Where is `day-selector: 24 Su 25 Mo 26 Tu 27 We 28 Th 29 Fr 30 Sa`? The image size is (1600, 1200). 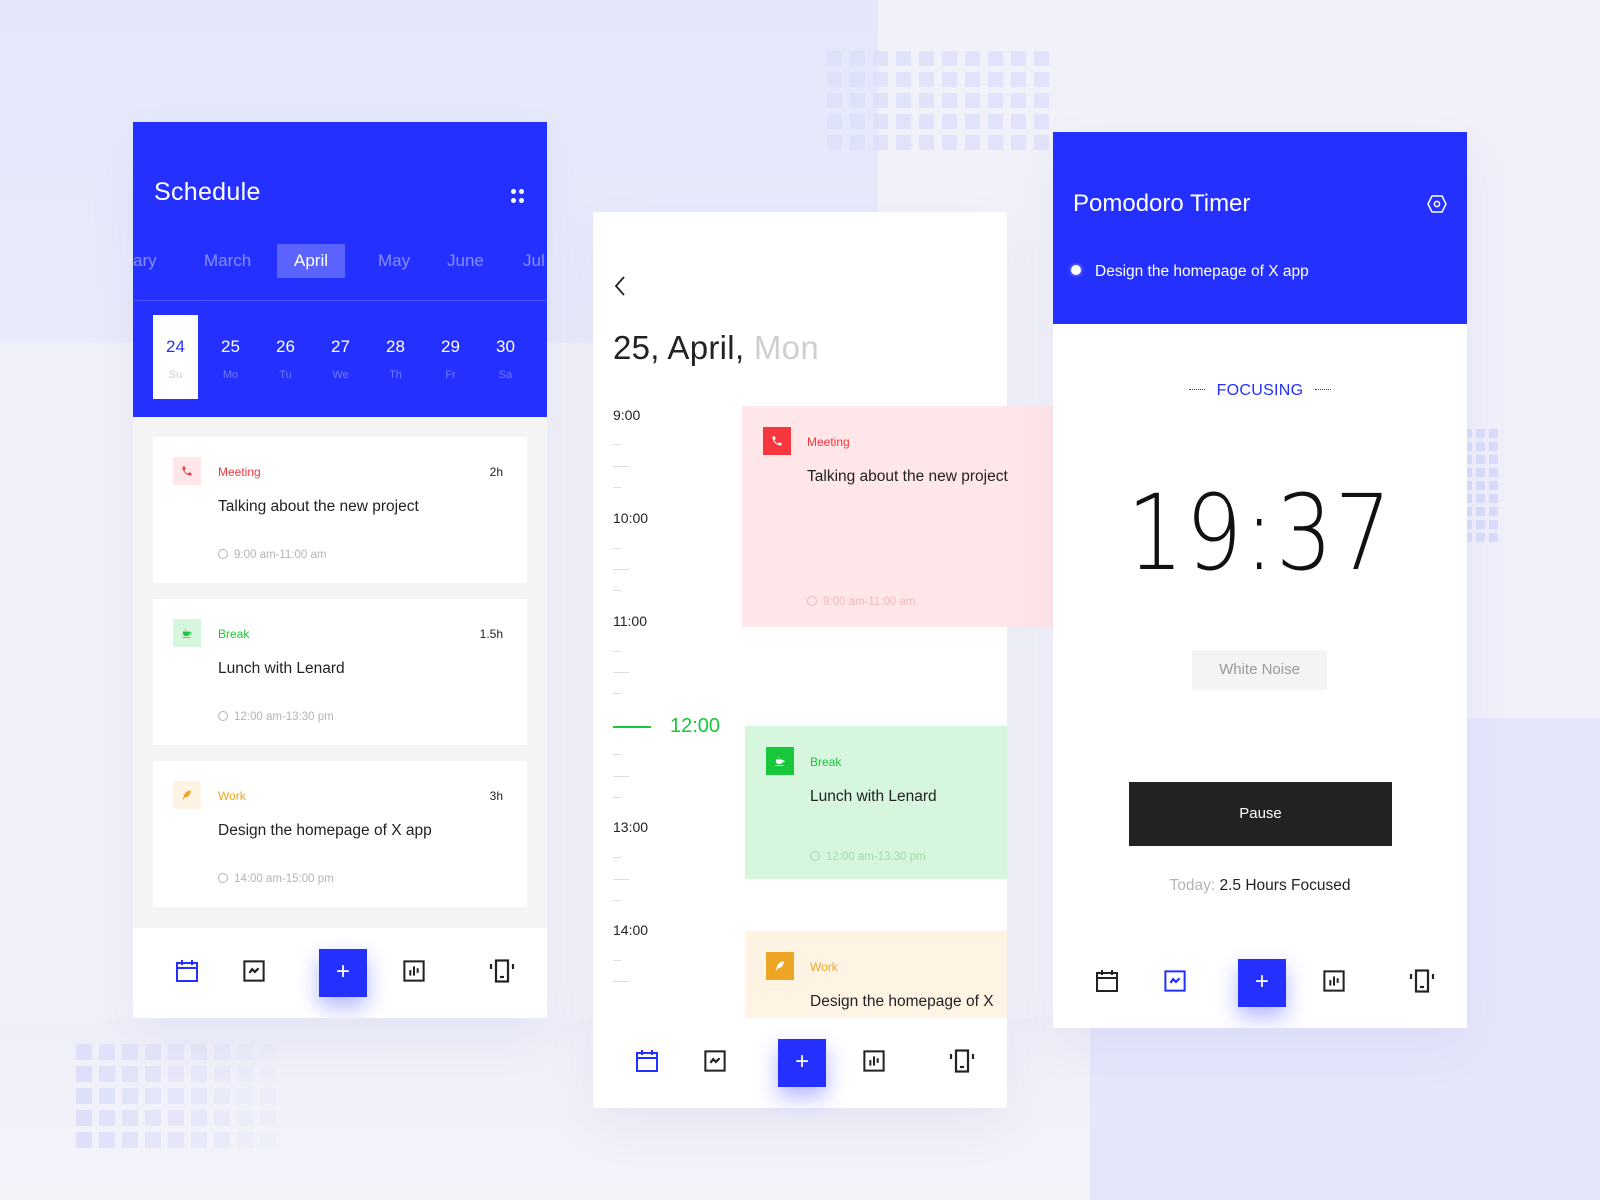 day-selector: 24 Su 25 Mo 26 Tu 27 We 28 Th 29 Fr 30 Sa is located at coordinates (345, 357).